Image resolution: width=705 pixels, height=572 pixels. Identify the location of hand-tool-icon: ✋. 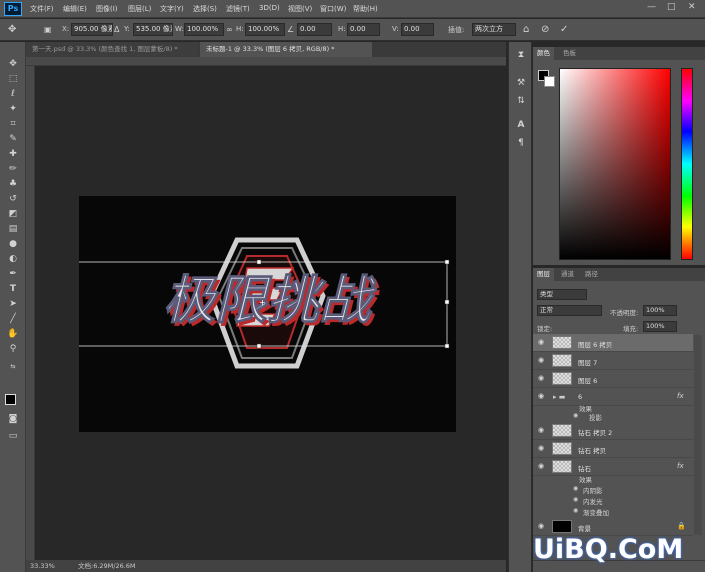
(13, 334).